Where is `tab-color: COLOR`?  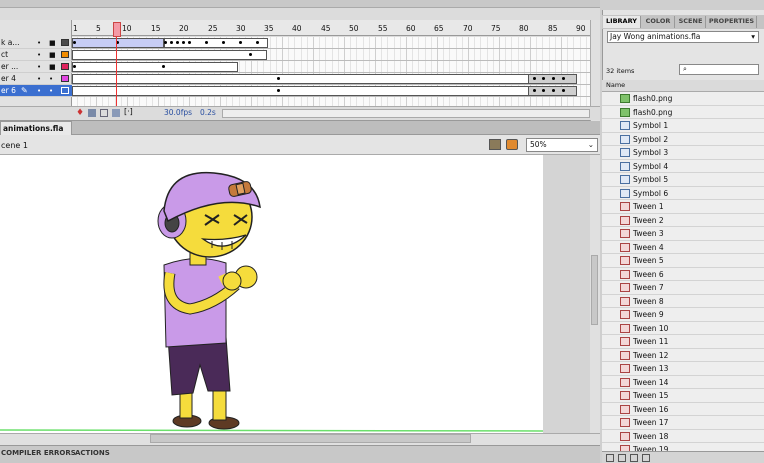
tab-color: COLOR is located at coordinates (658, 22).